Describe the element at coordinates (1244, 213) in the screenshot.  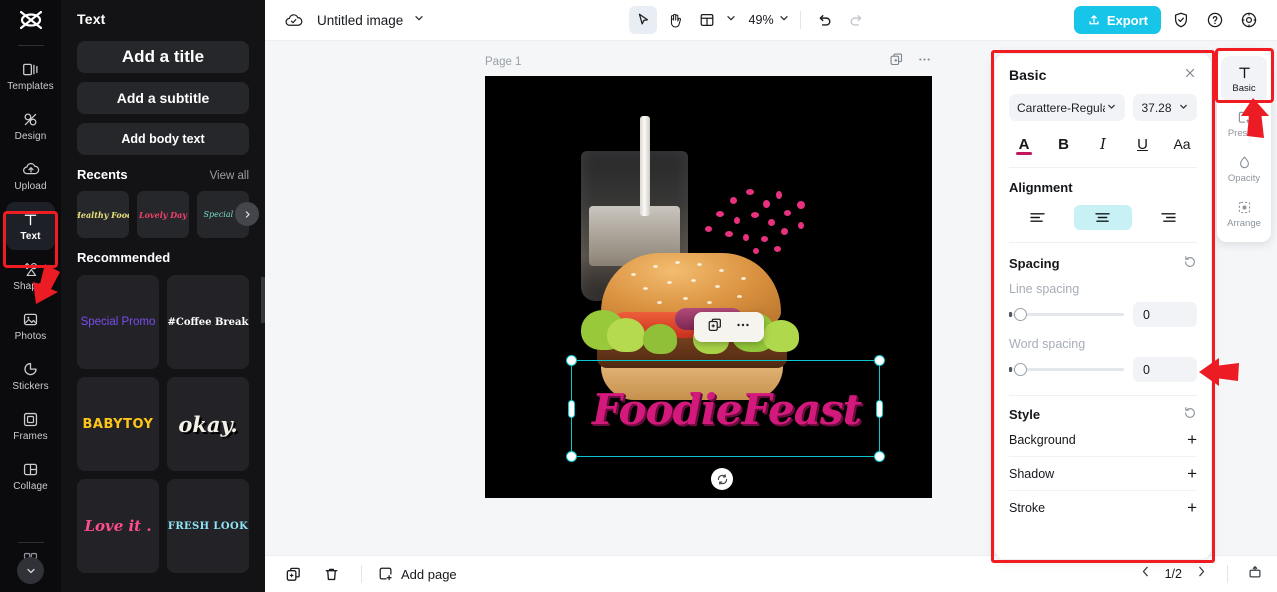
I see `dock-item-arrange: Arrange` at that location.